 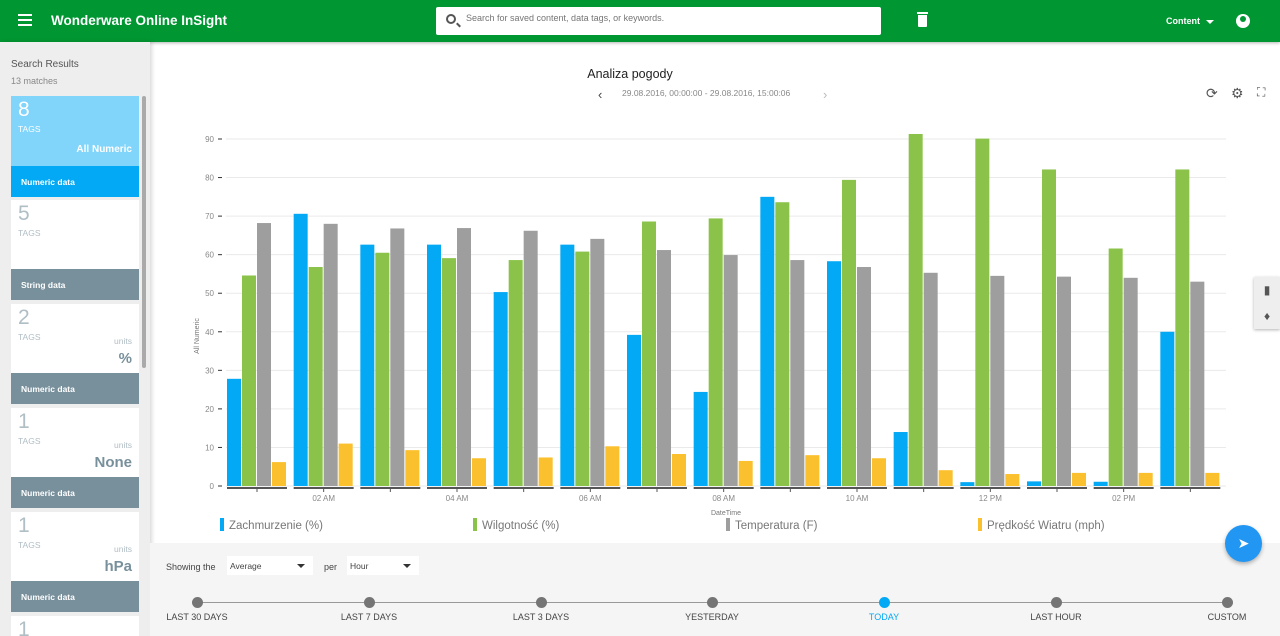 What do you see at coordinates (771, 525) in the screenshot?
I see `legend-item: Temperatura (F)` at bounding box center [771, 525].